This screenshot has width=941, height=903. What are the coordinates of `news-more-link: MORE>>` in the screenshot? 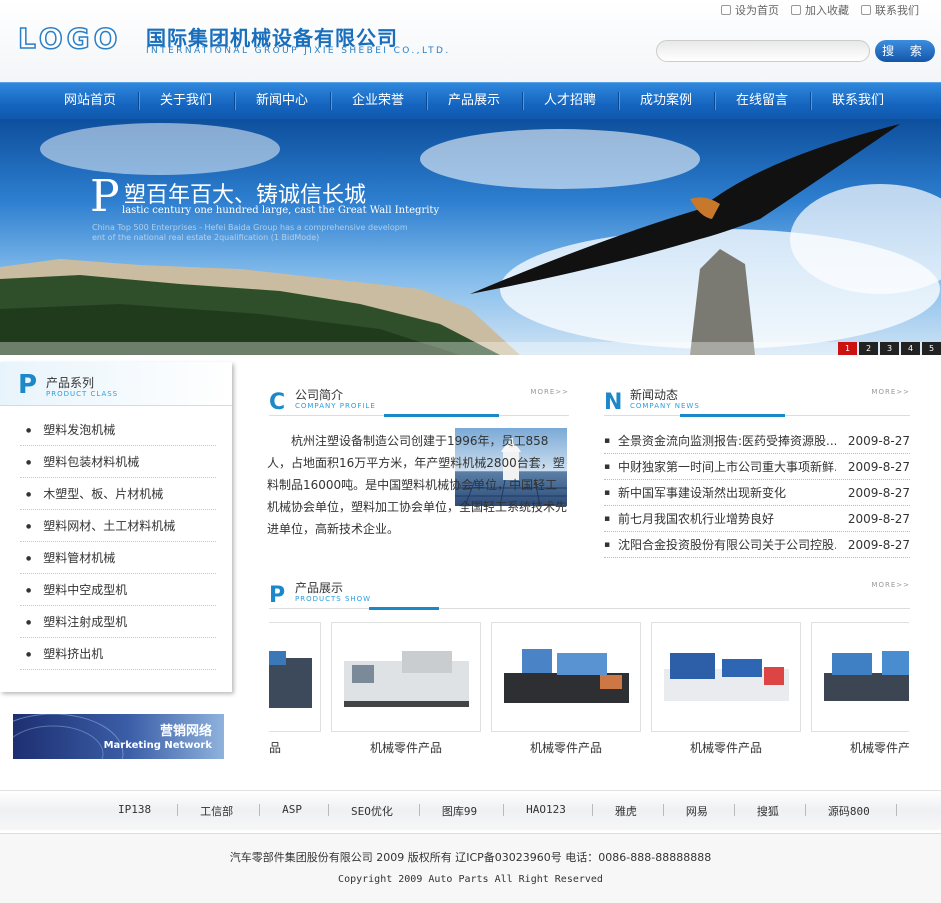 It's located at (890, 392).